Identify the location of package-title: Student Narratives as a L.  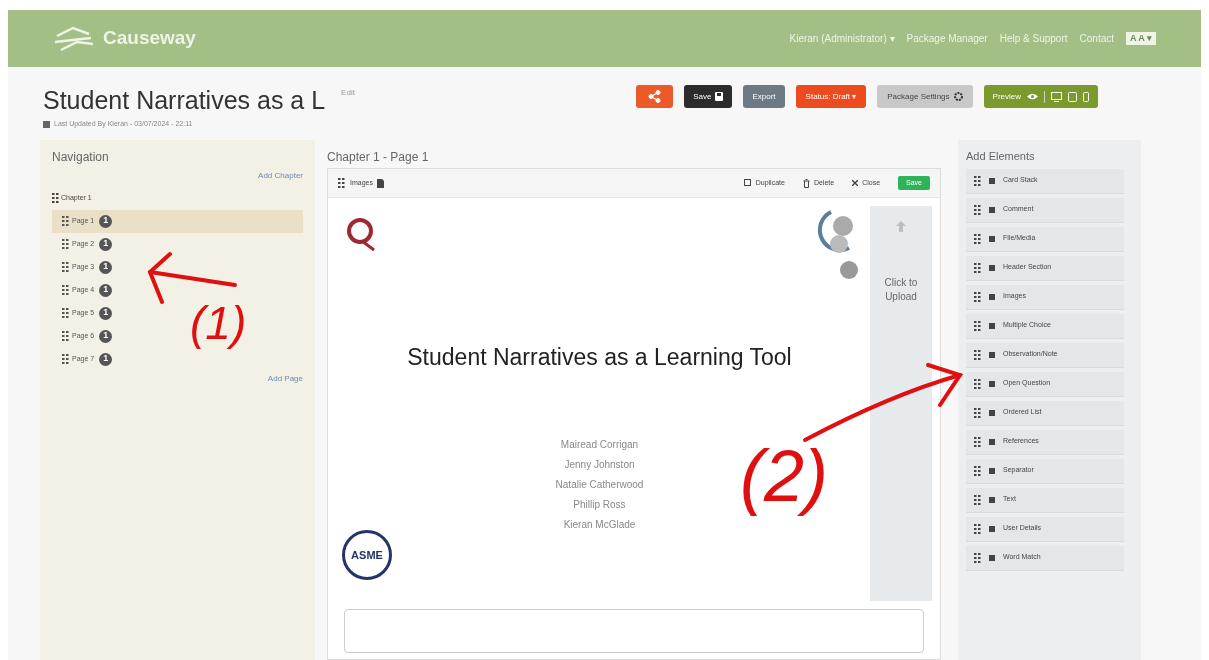
(184, 100).